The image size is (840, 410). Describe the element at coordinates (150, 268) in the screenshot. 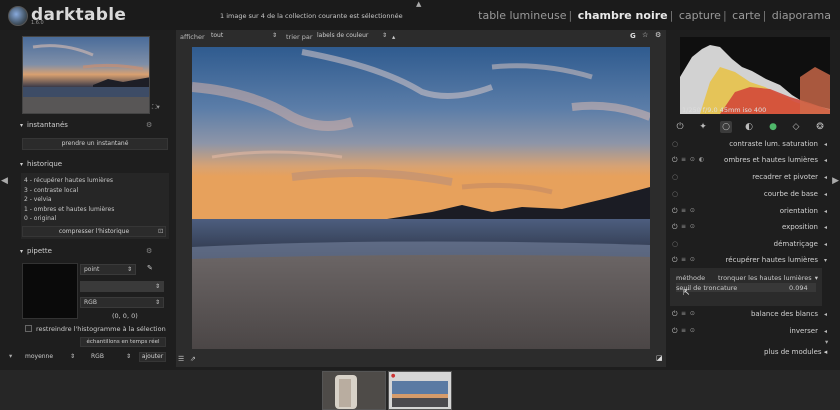

I see `color-picker-icon: ✎` at that location.